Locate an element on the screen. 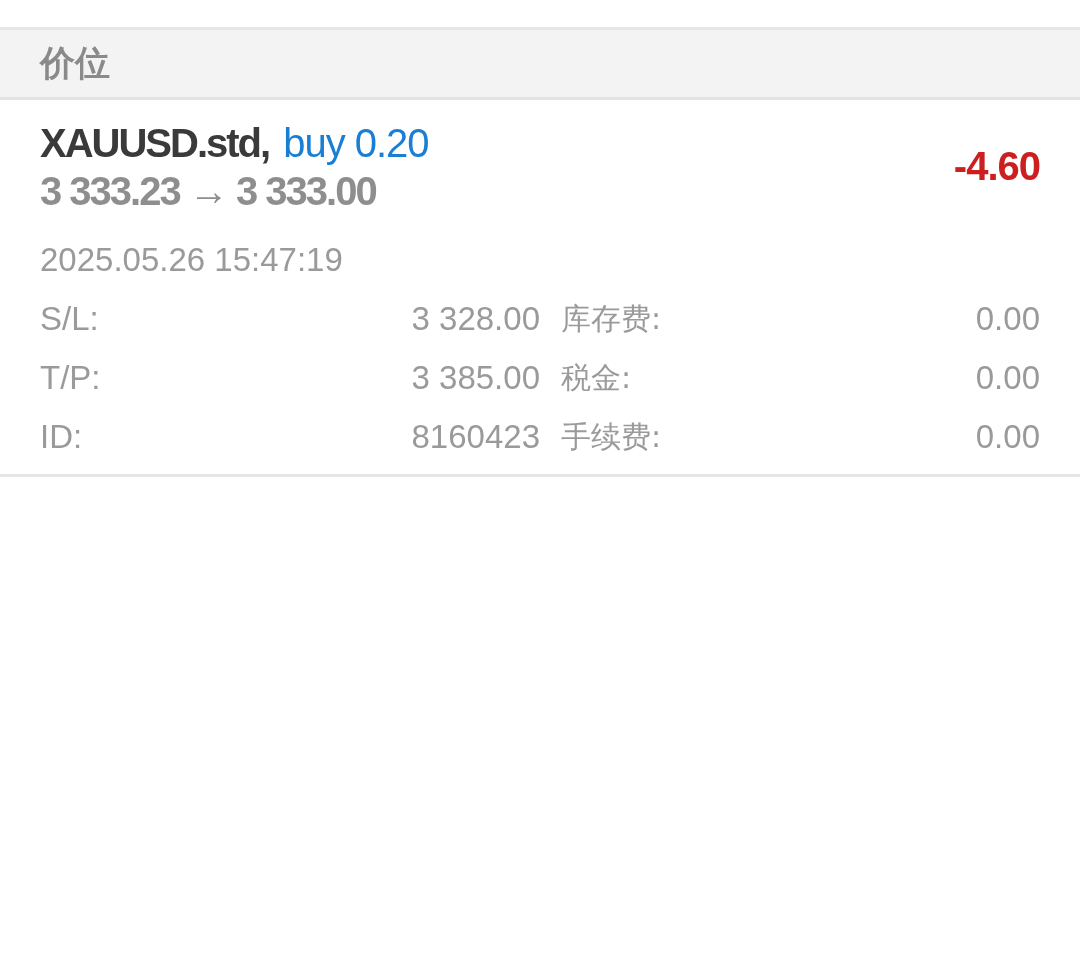  field-value: 3 328.00 is located at coordinates (475, 319).